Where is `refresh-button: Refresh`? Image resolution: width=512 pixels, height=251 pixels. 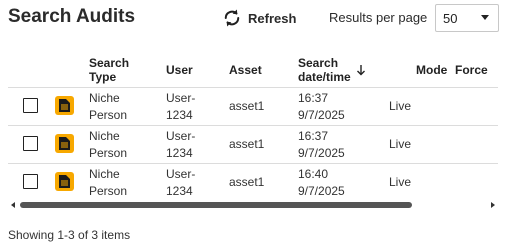
refresh-button: Refresh is located at coordinates (259, 18).